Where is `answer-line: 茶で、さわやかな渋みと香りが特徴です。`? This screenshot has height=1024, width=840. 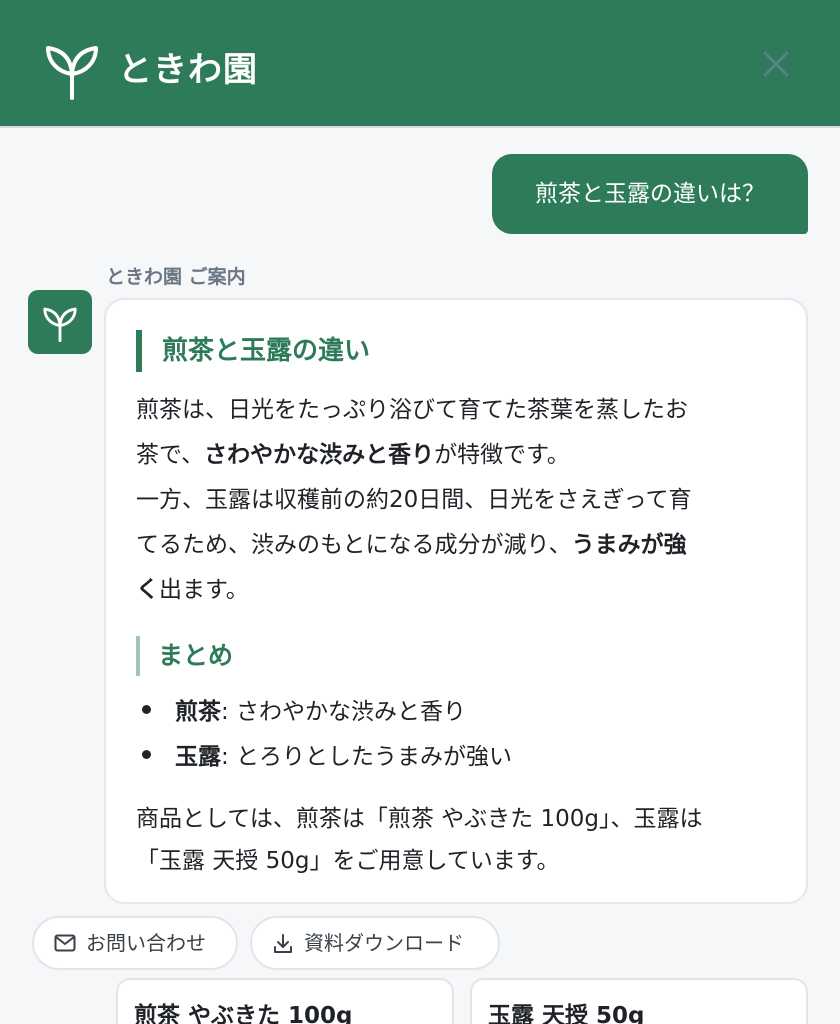 answer-line: 茶で、さわやかな渋みと香りが特徴です。 is located at coordinates (456, 455).